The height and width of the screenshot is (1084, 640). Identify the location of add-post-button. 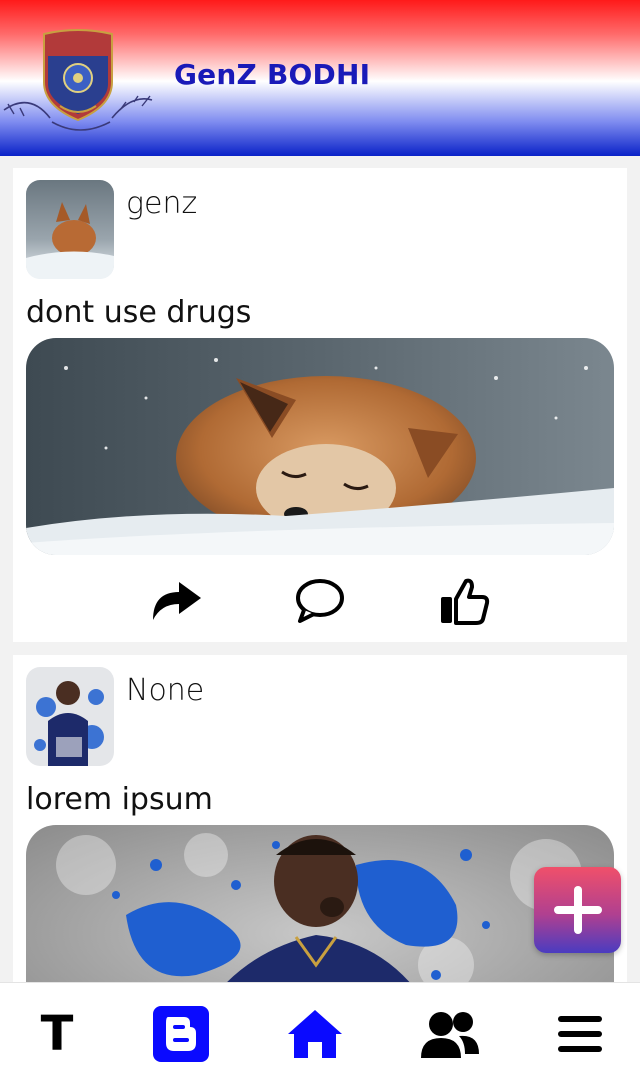
(577, 910).